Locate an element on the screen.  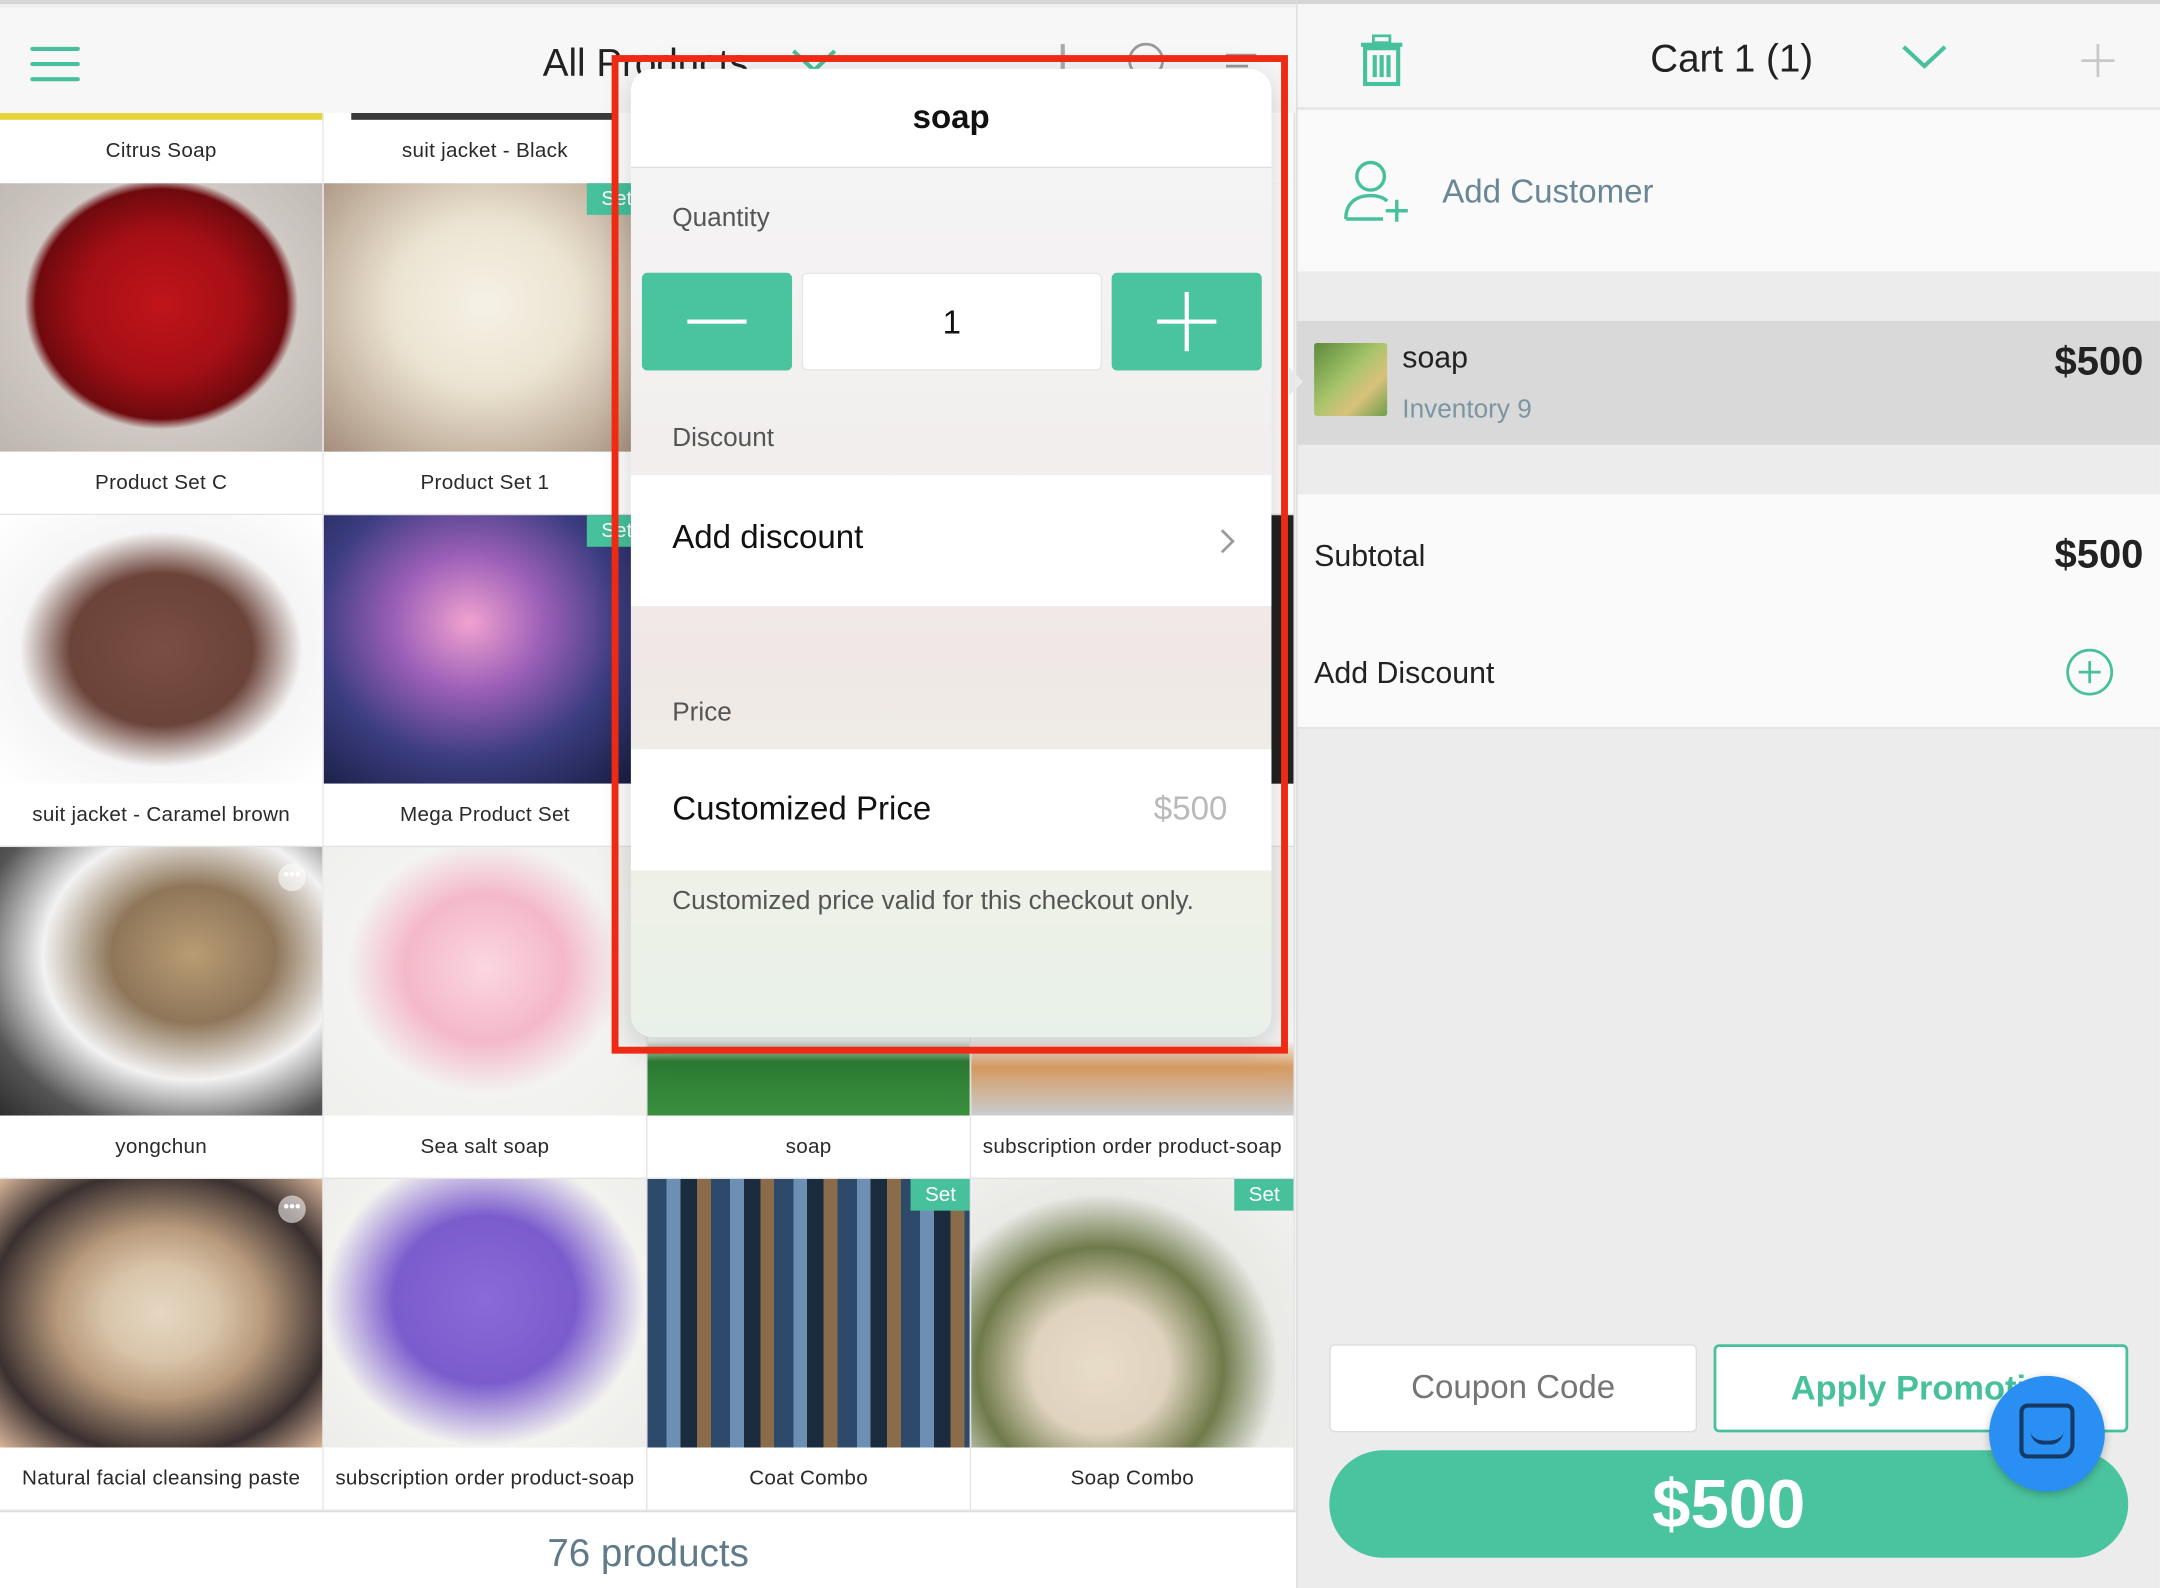
item-name: soap is located at coordinates (1435, 357).